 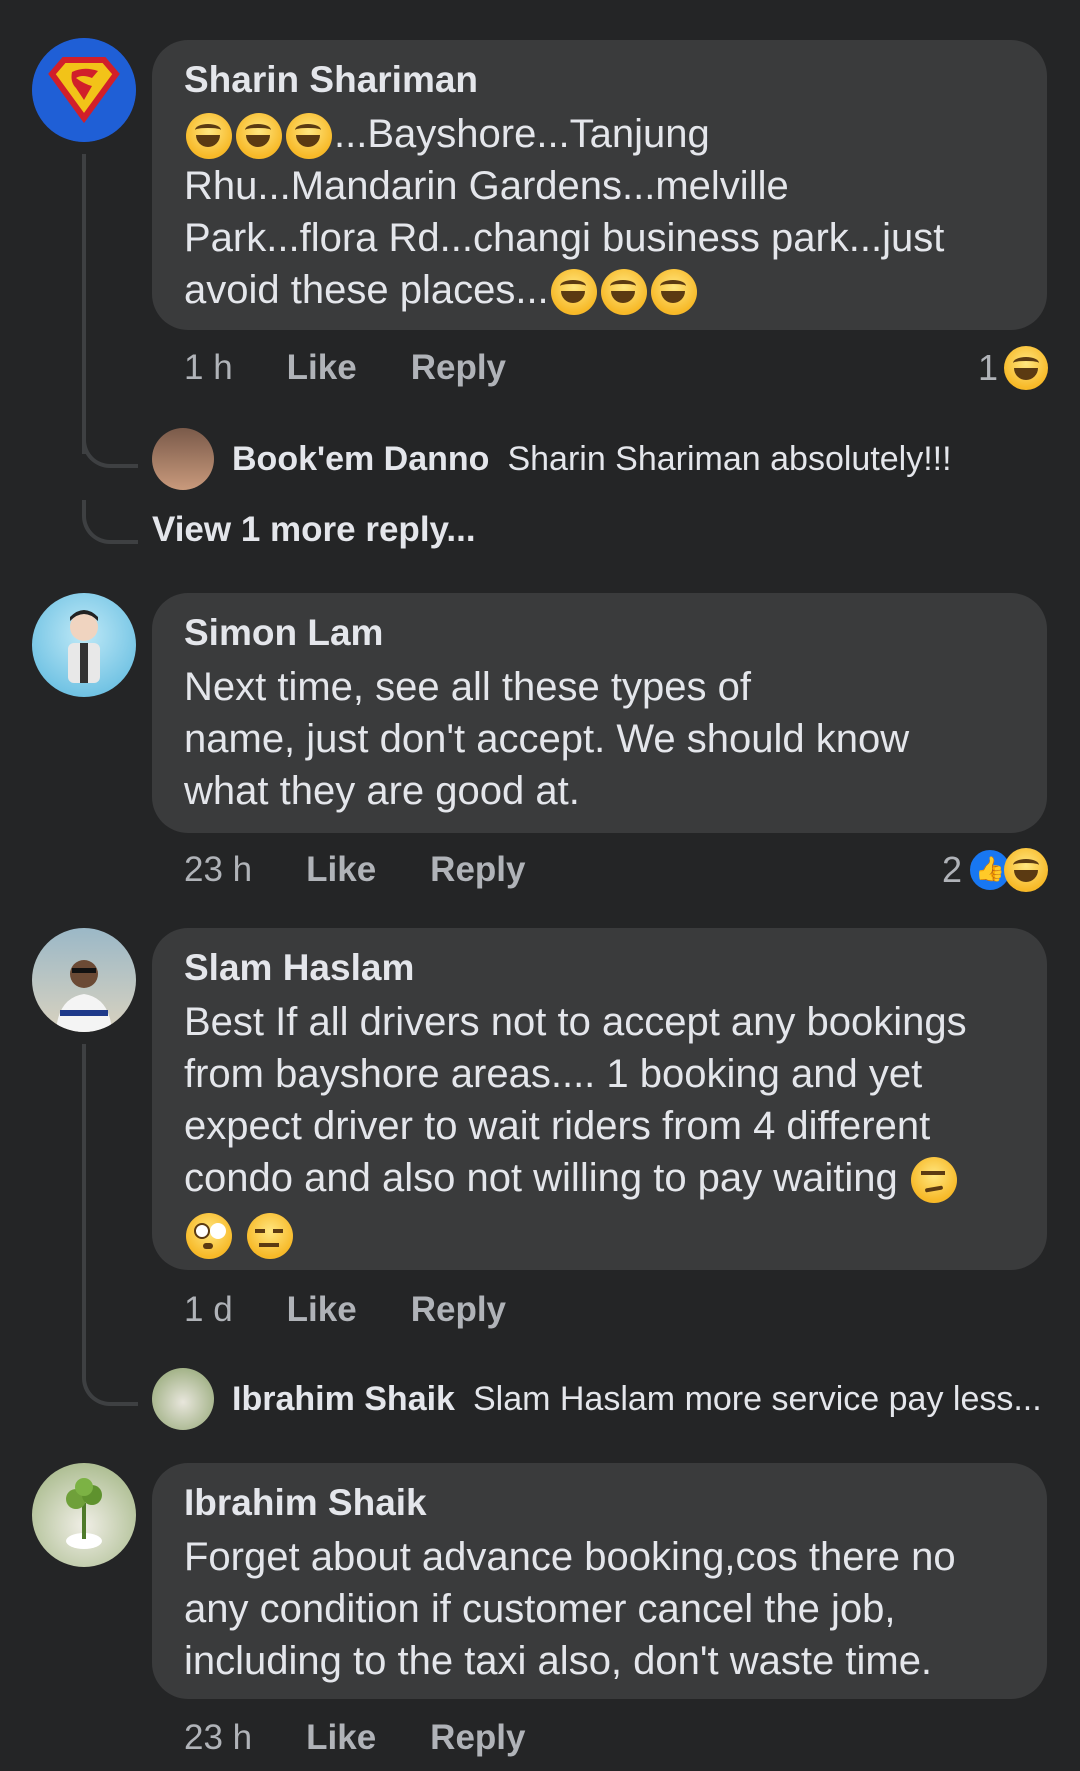 I want to click on comment-author: Sharin Shariman, so click(x=599, y=80).